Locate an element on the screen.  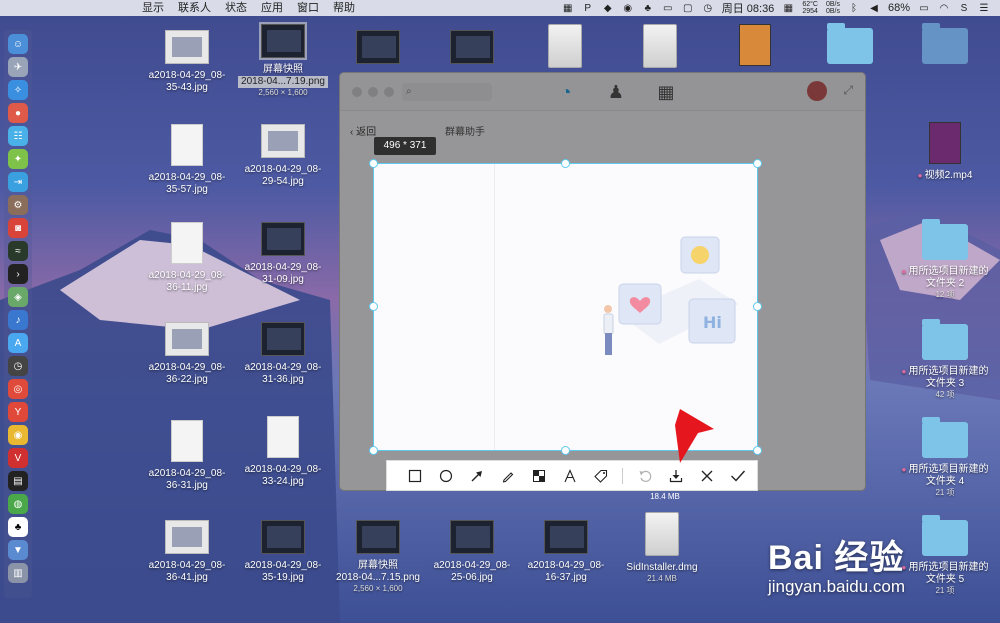
message-icon: ▢ is located at coordinates (688, 8).